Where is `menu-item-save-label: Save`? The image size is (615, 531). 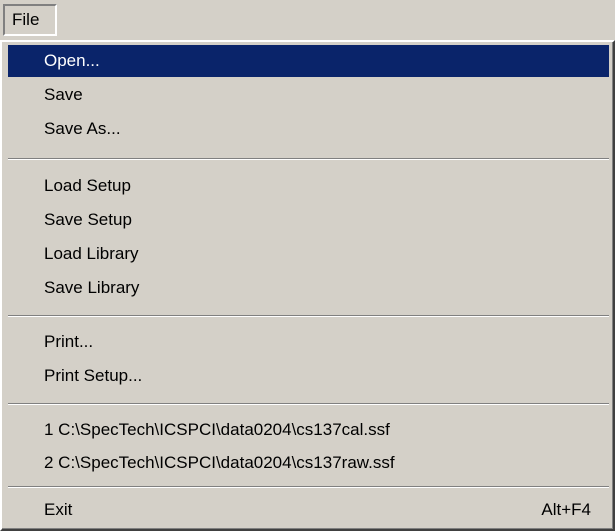
menu-item-save-label: Save is located at coordinates (63, 94).